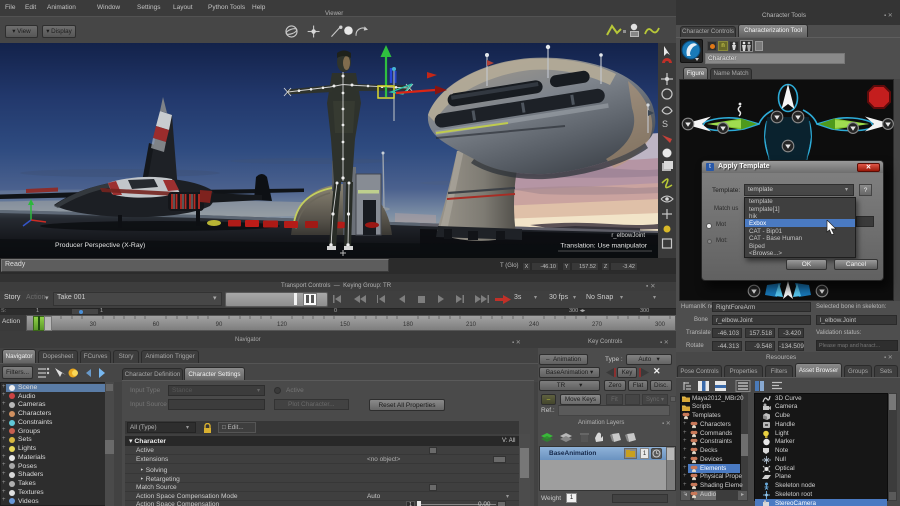 This screenshot has height=506, width=900. Describe the element at coordinates (93, 325) in the screenshot. I see `svg-text: 30` at that location.